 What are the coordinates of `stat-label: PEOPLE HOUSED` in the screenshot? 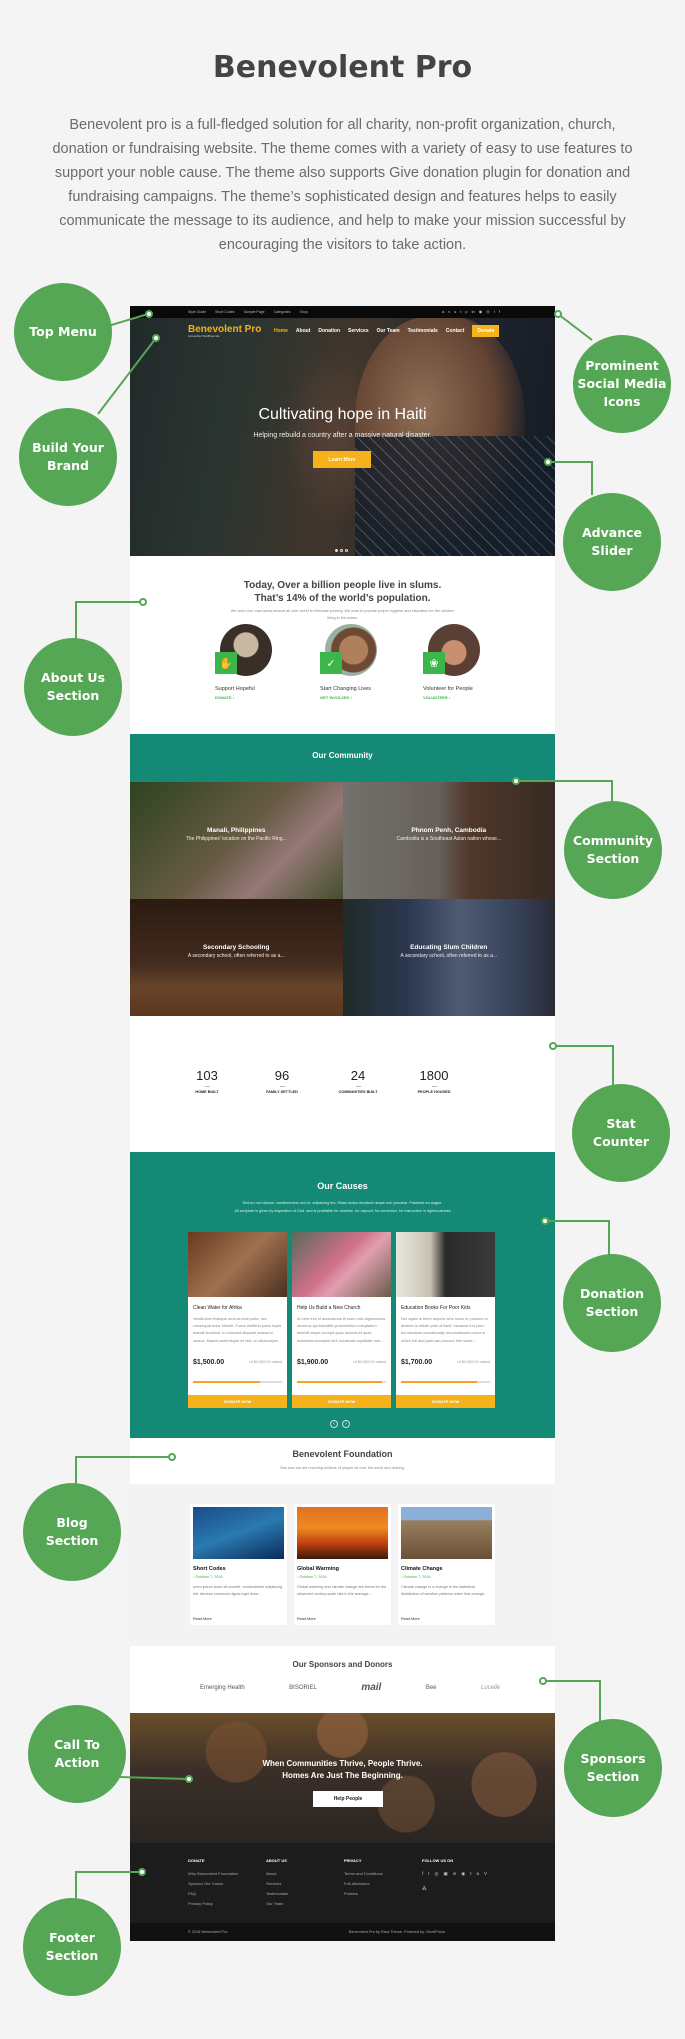 It's located at (434, 1092).